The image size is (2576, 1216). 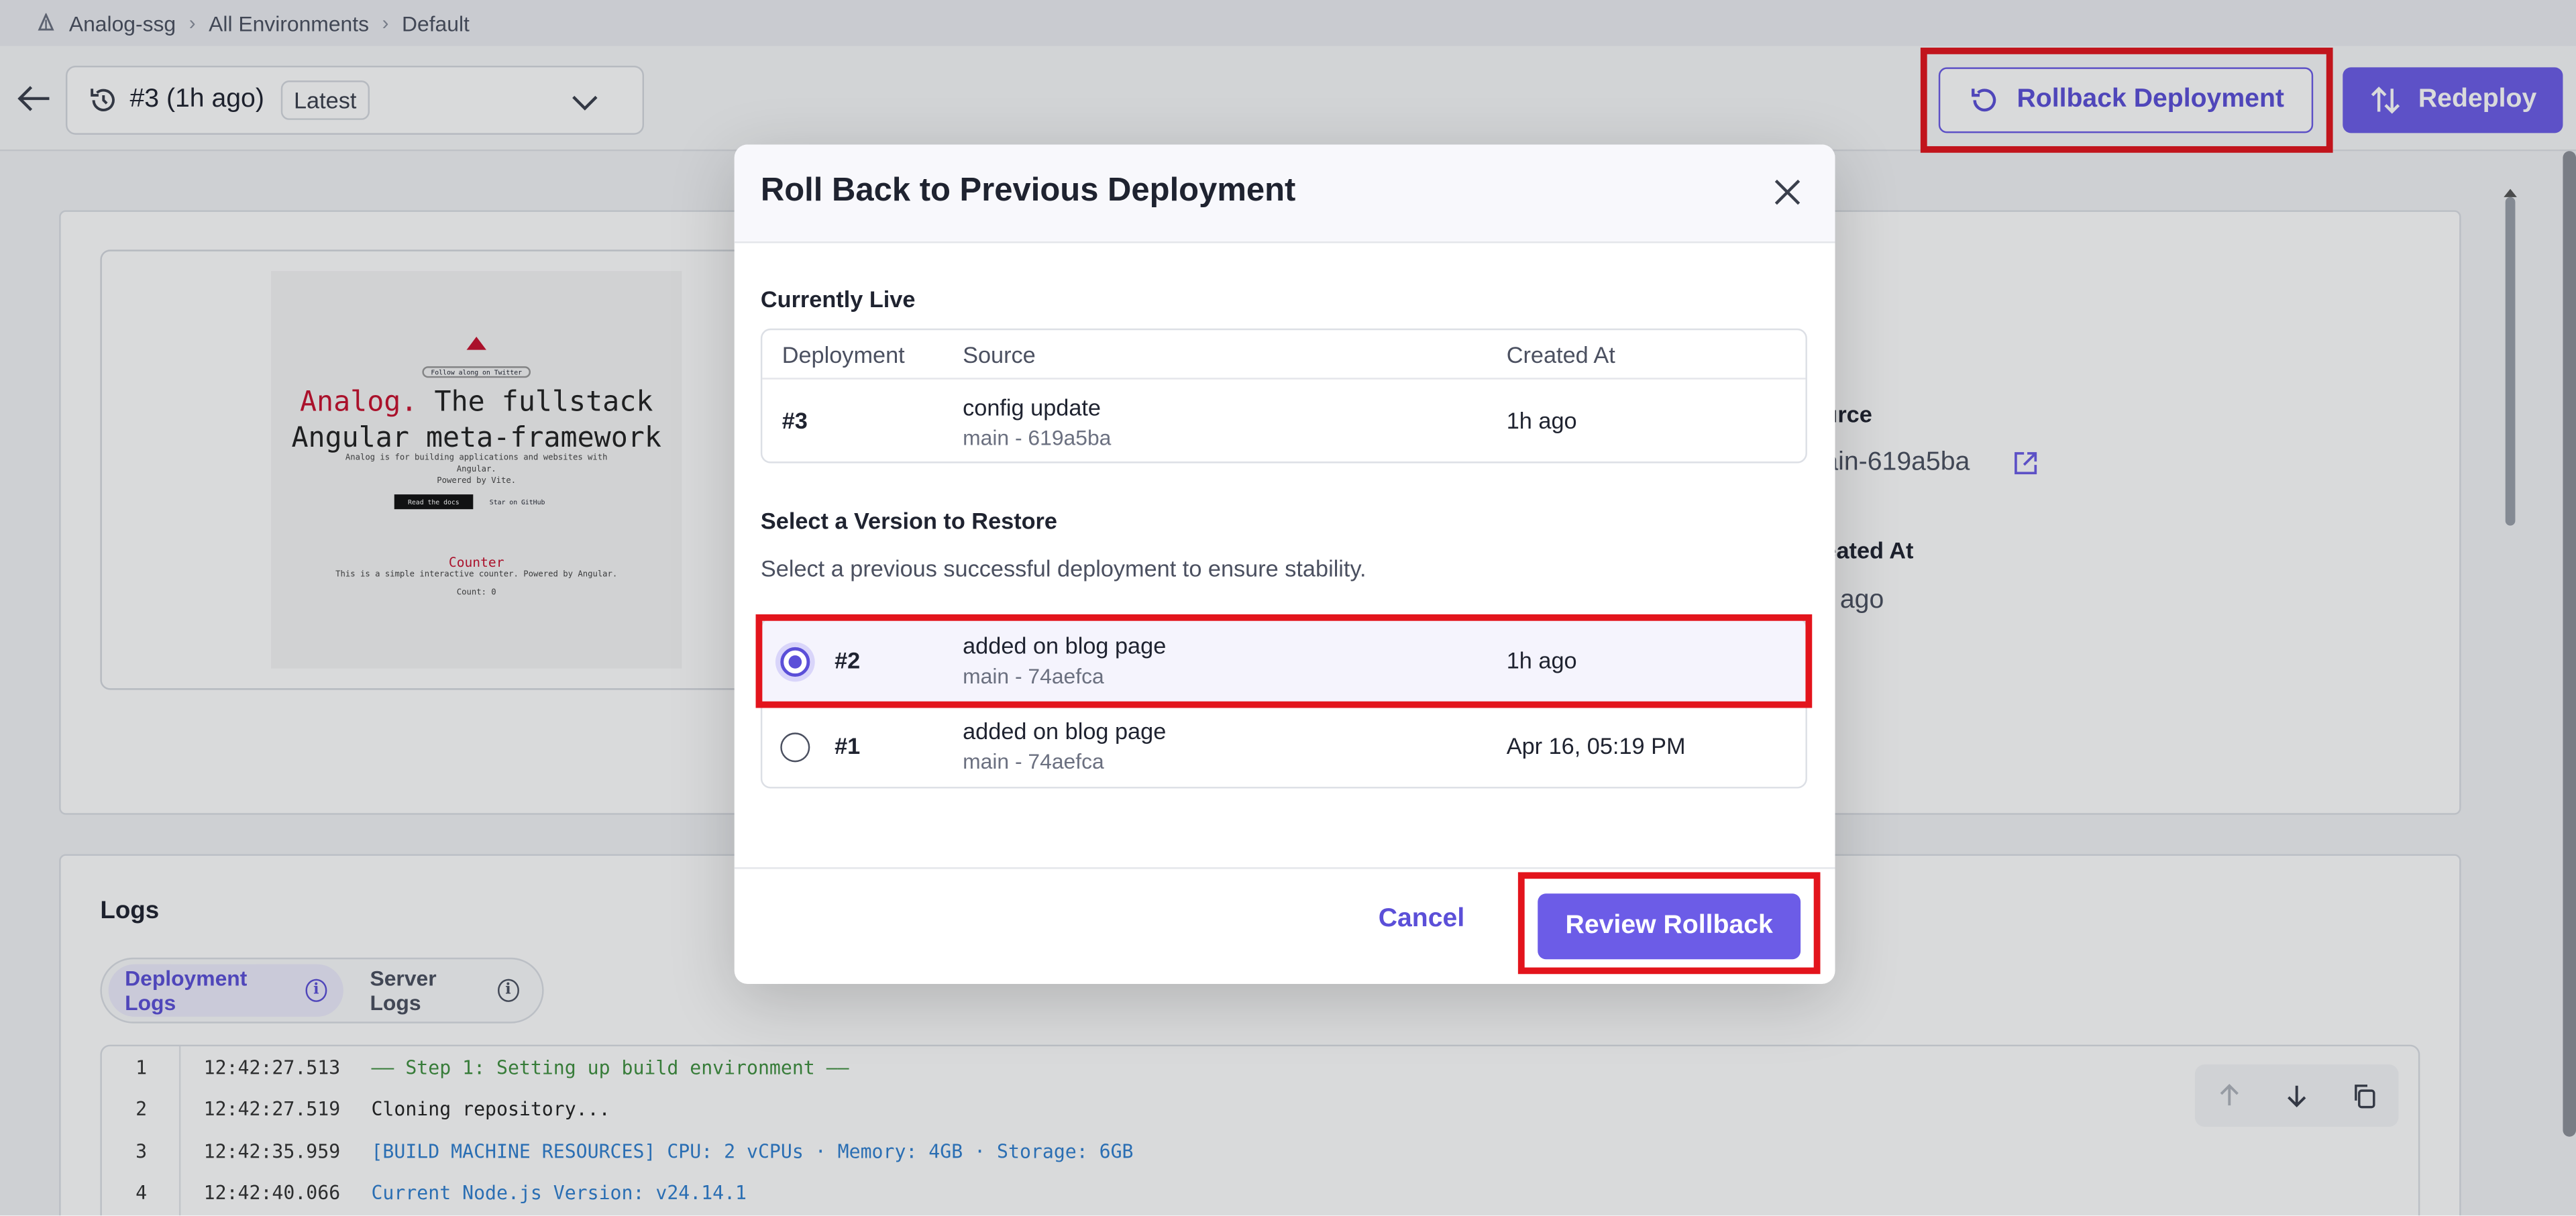 What do you see at coordinates (1028, 191) in the screenshot?
I see `modal-title: Roll Back to Previous Deployment` at bounding box center [1028, 191].